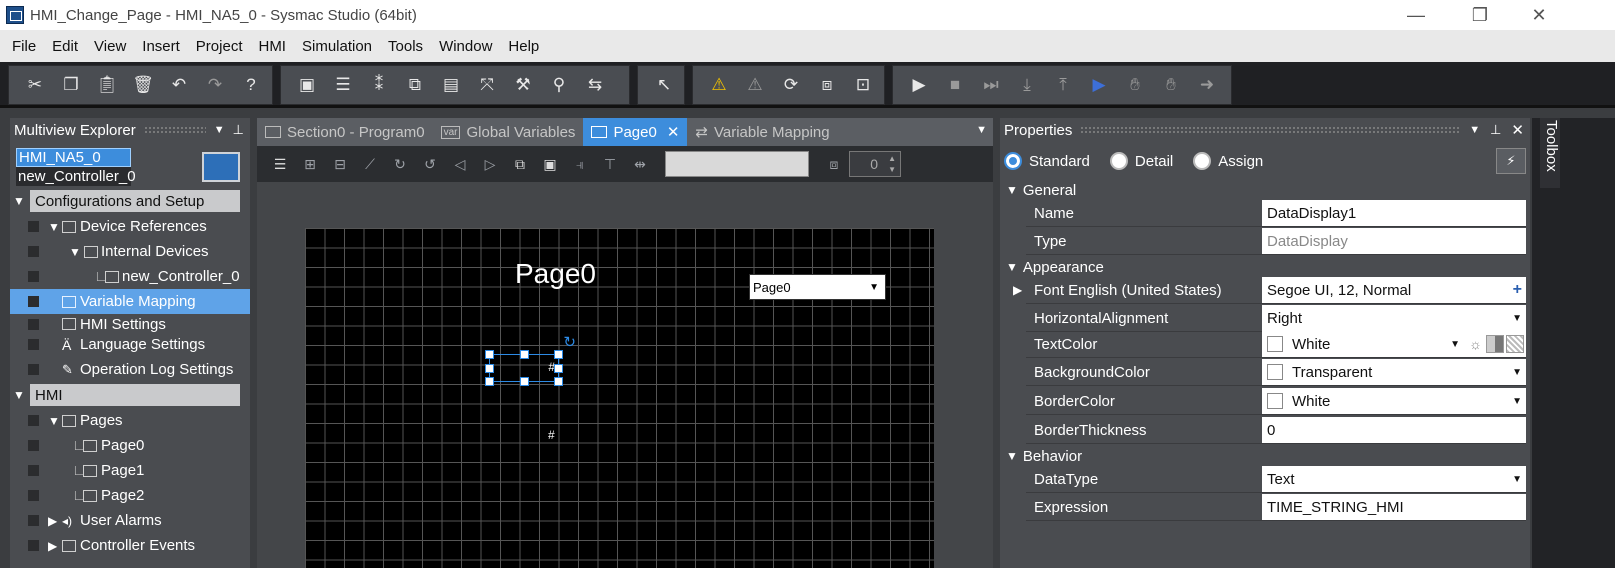 This screenshot has height=568, width=1615. I want to click on cross-ref-icon: ⁑, so click(379, 85).